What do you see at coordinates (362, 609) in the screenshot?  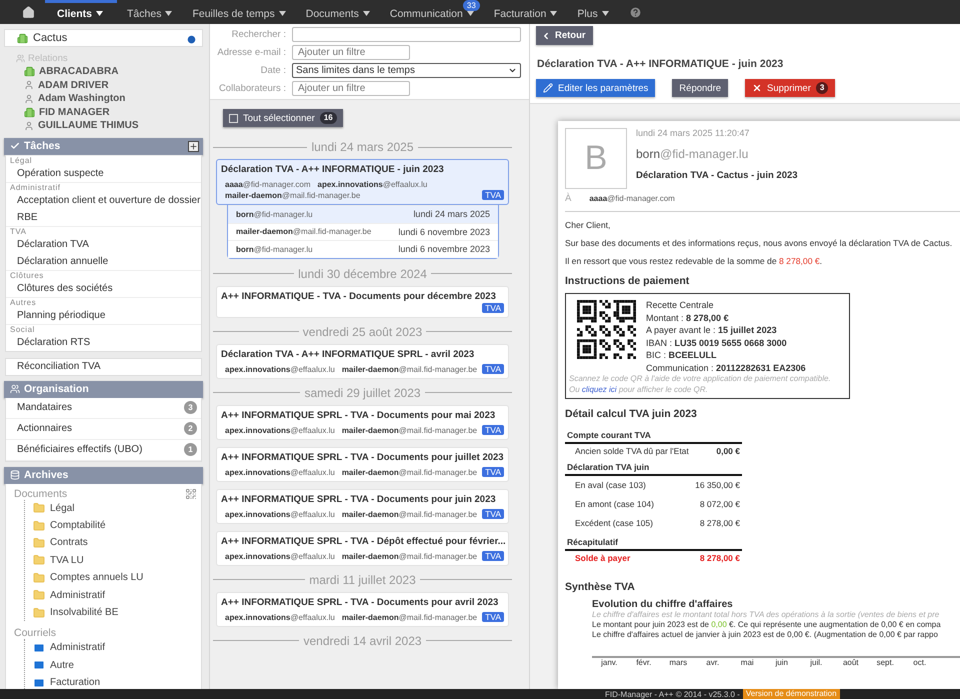 I see `email-thread-card: A++ INFORMATIQUE SPRL - TVA - Documents pour avril 2023 apex.innovations@effaalux.lu mailer-daemon@mail.fid-manager.be TVA` at bounding box center [362, 609].